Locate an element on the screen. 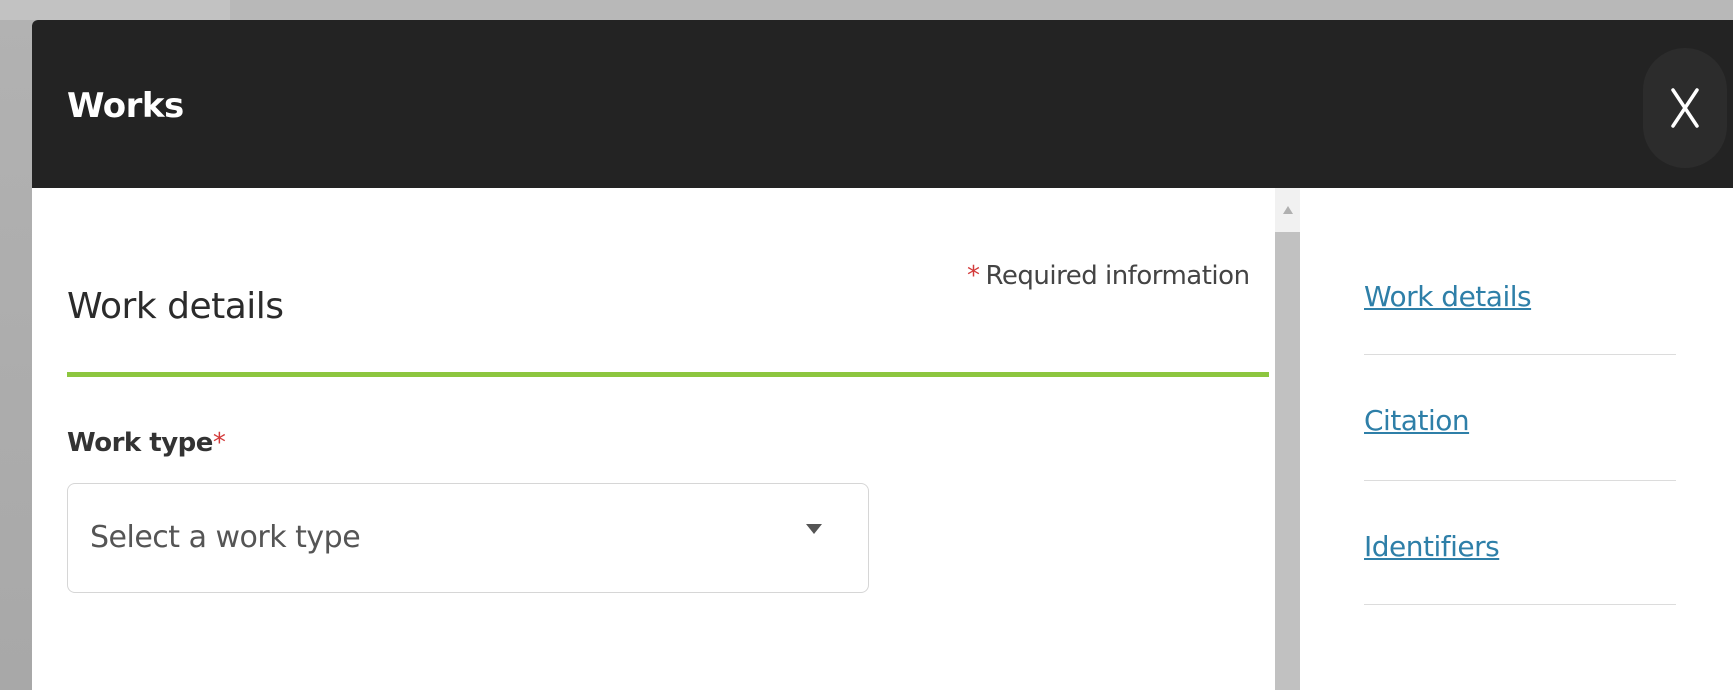  close-icon is located at coordinates (1685, 108).